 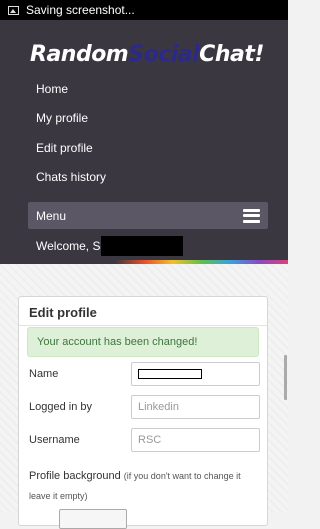 What do you see at coordinates (195, 407) in the screenshot?
I see `logged-in-by-field: Linkedin` at bounding box center [195, 407].